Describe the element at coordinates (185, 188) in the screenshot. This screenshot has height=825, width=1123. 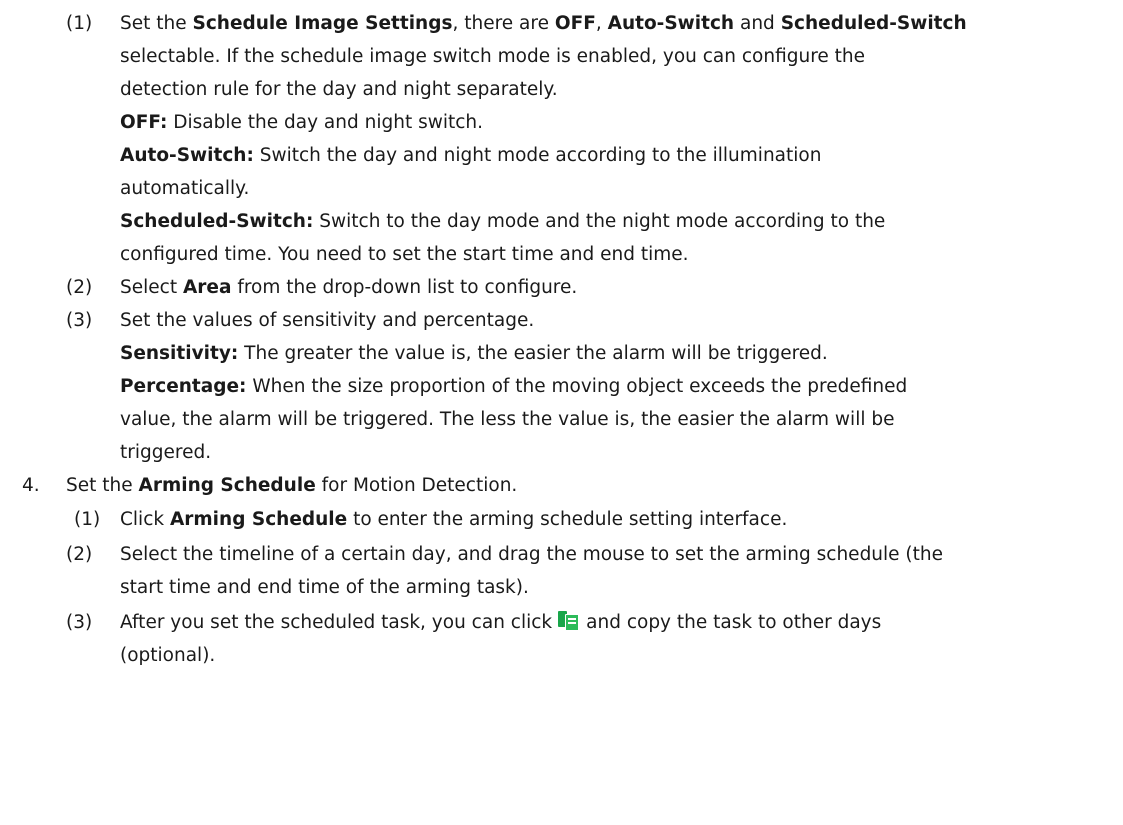
I see `text-line: automatically.` at that location.